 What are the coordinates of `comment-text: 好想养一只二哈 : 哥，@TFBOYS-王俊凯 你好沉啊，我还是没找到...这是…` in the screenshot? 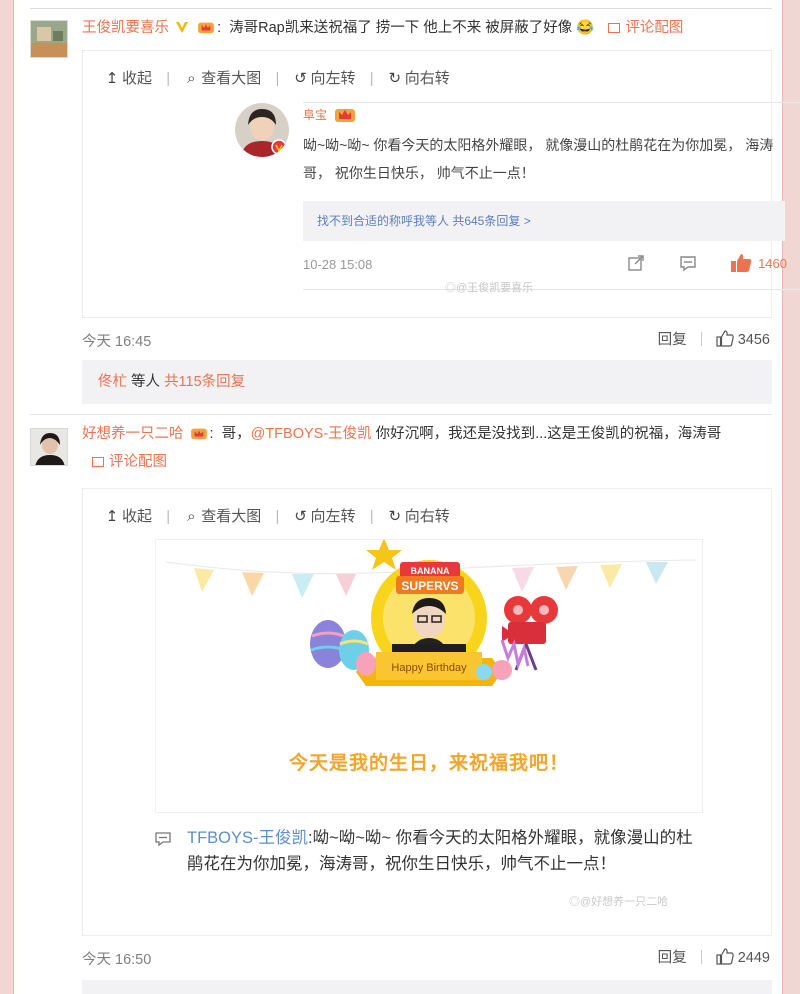 It's located at (402, 448).